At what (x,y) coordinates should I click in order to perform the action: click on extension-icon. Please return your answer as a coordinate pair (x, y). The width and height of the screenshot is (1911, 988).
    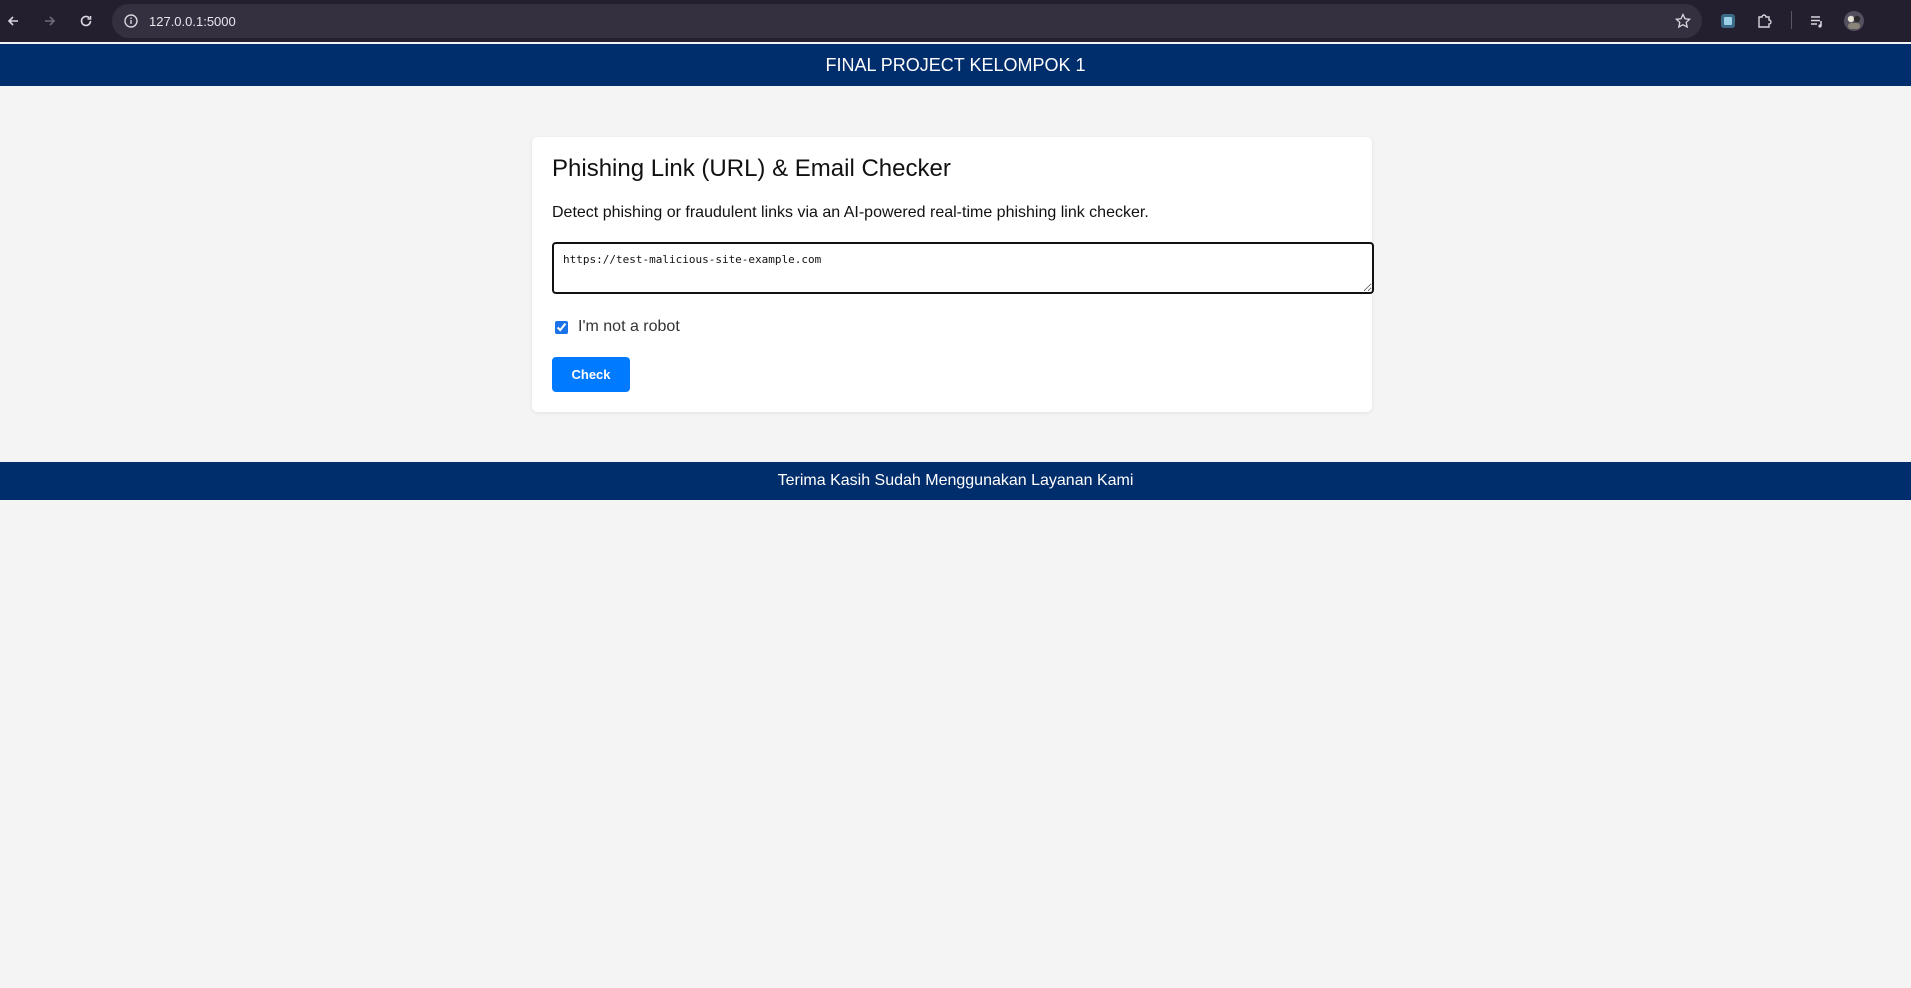
    Looking at the image, I should click on (1728, 21).